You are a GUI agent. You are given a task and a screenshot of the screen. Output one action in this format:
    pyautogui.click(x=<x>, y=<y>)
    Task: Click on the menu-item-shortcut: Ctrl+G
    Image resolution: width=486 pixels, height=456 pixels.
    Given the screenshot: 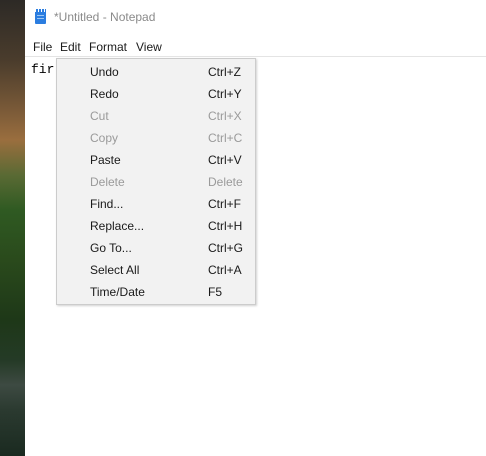 What is the action you would take?
    pyautogui.click(x=226, y=248)
    